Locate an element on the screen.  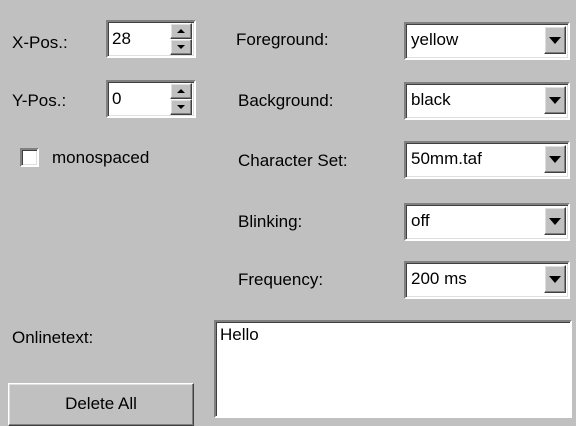
ypos-increment-button is located at coordinates (181, 91).